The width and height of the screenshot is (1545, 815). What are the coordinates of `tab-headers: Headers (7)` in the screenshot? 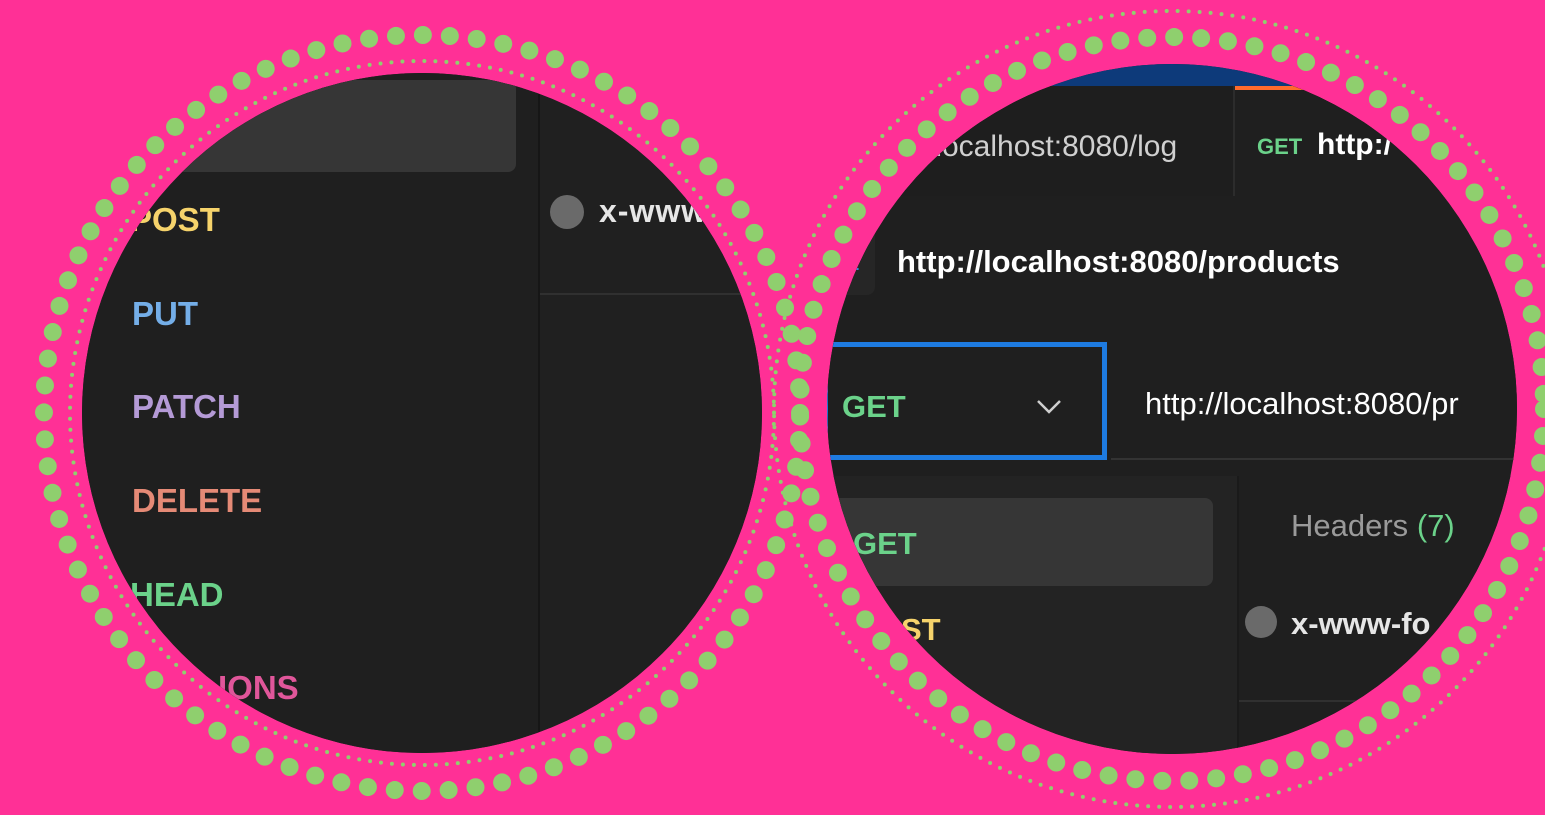 It's located at (1373, 526).